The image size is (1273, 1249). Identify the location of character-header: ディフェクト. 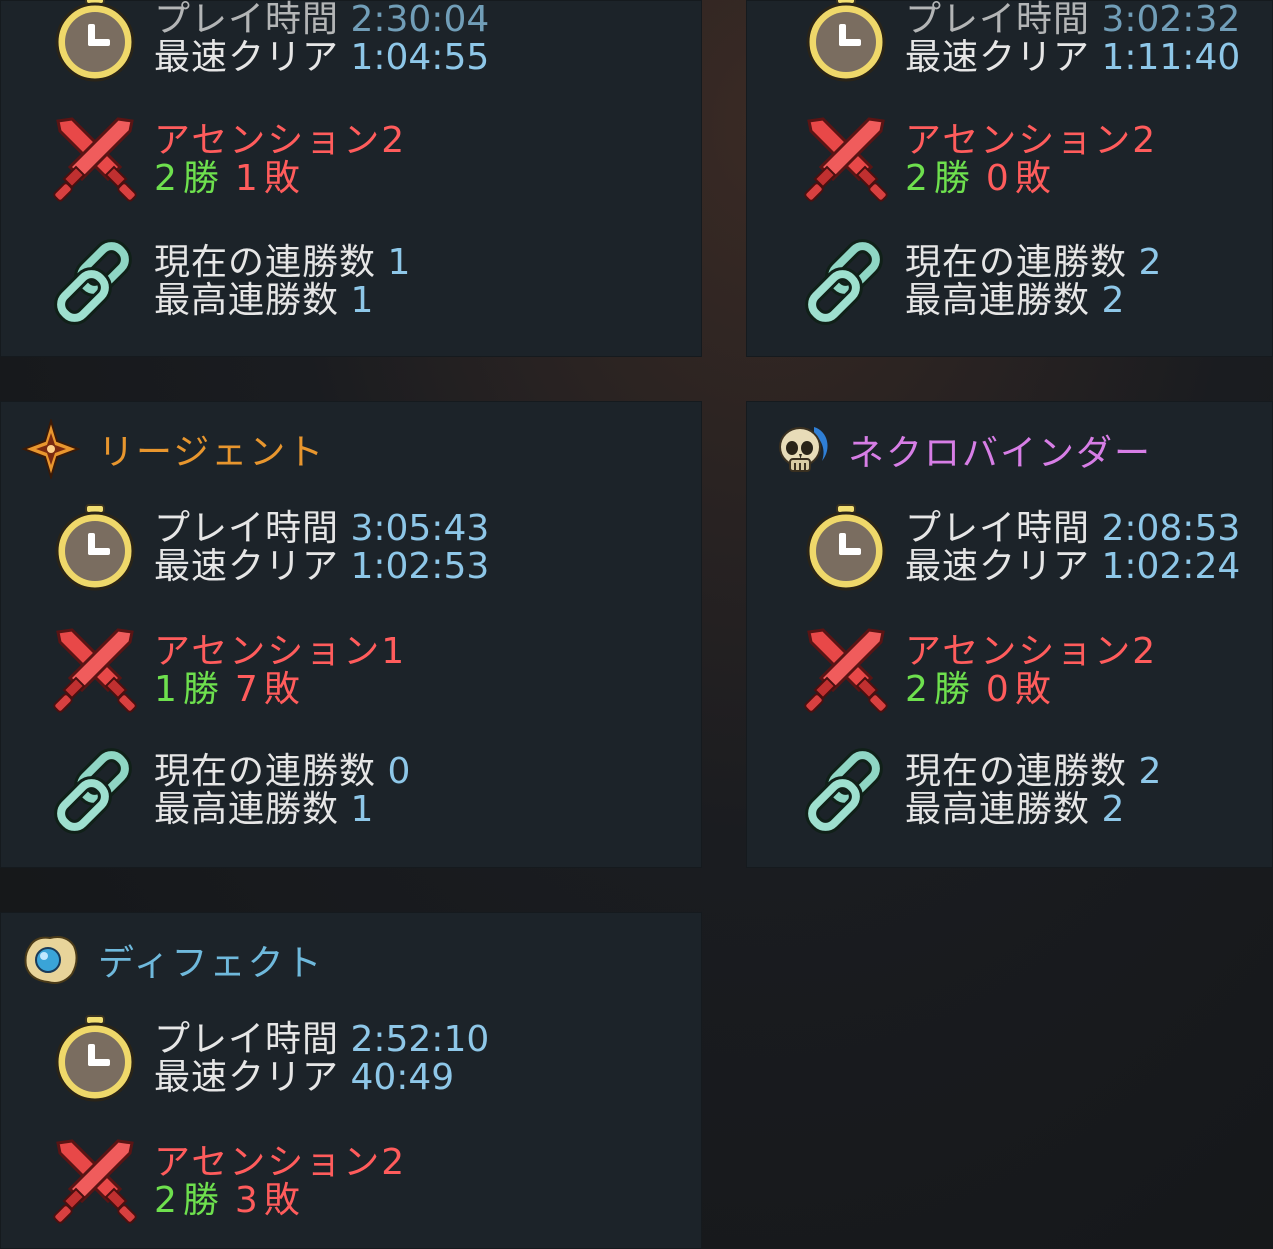
(172, 960).